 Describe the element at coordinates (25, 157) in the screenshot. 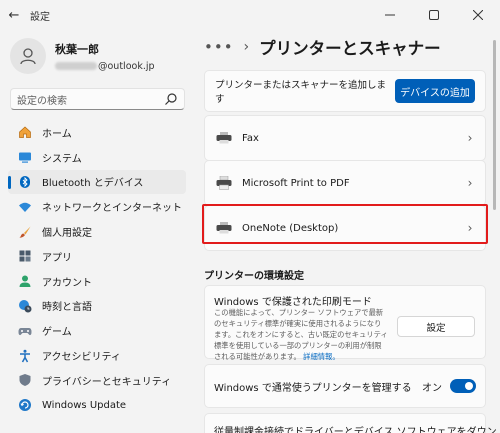

I see `system-icon` at that location.